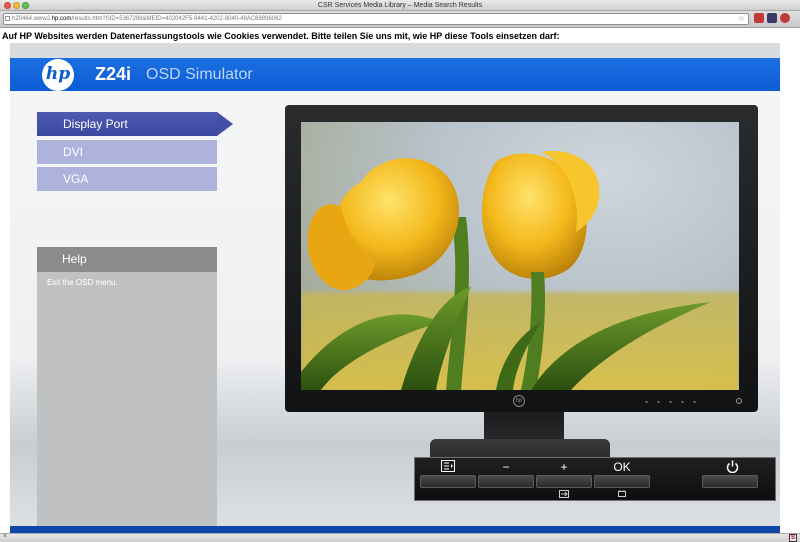 Image resolution: width=800 pixels, height=542 pixels. Describe the element at coordinates (564, 494) in the screenshot. I see `input-select-icon` at that location.